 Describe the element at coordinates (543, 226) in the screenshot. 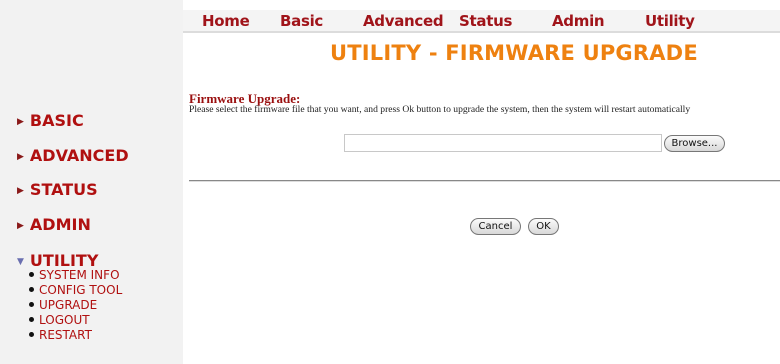

I see `ok-button: OK` at that location.